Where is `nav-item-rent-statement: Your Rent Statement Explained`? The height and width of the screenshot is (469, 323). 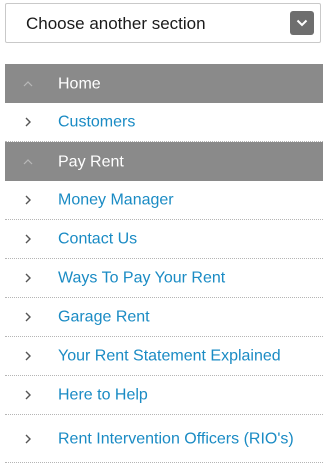
nav-item-rent-statement: Your Rent Statement Explained is located at coordinates (164, 356).